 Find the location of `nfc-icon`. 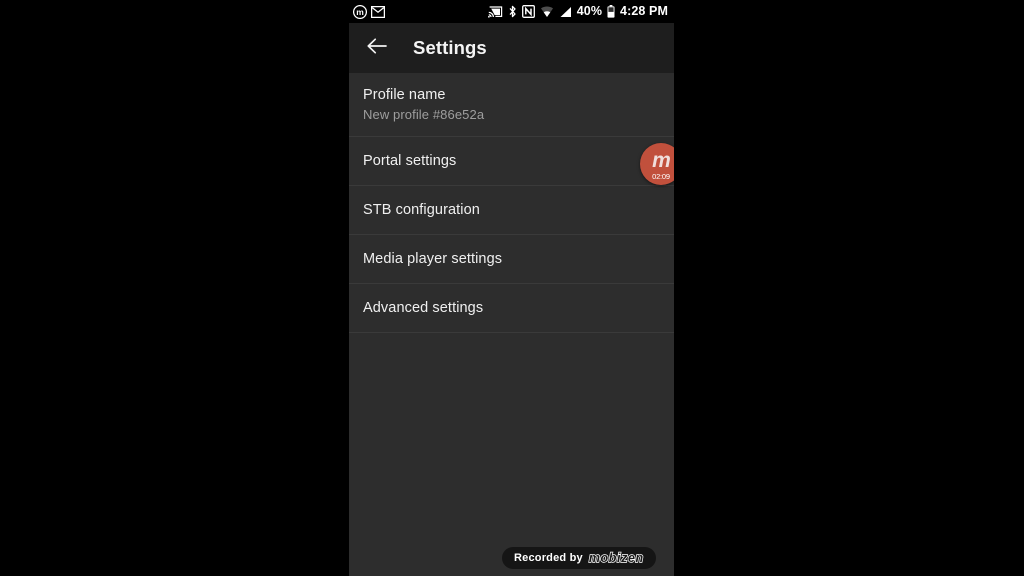

nfc-icon is located at coordinates (528, 11).